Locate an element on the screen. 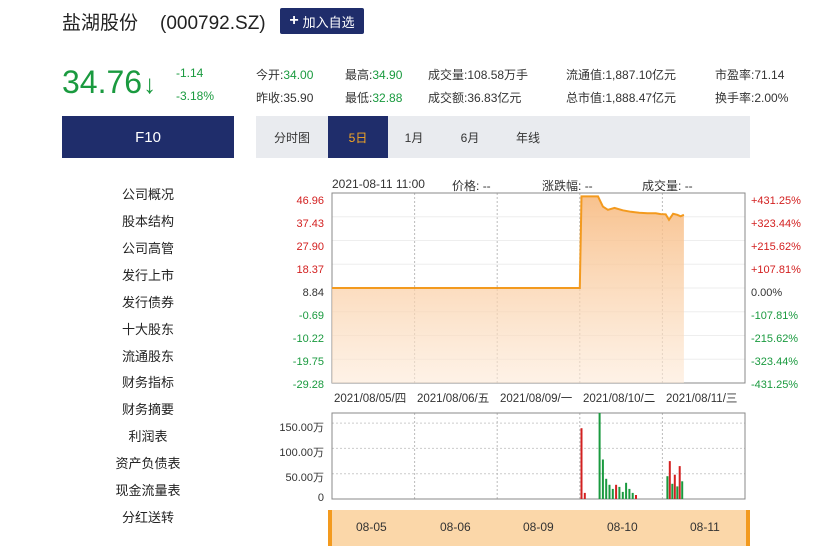 This screenshot has height=560, width=840. volume-bars is located at coordinates (632, 456).